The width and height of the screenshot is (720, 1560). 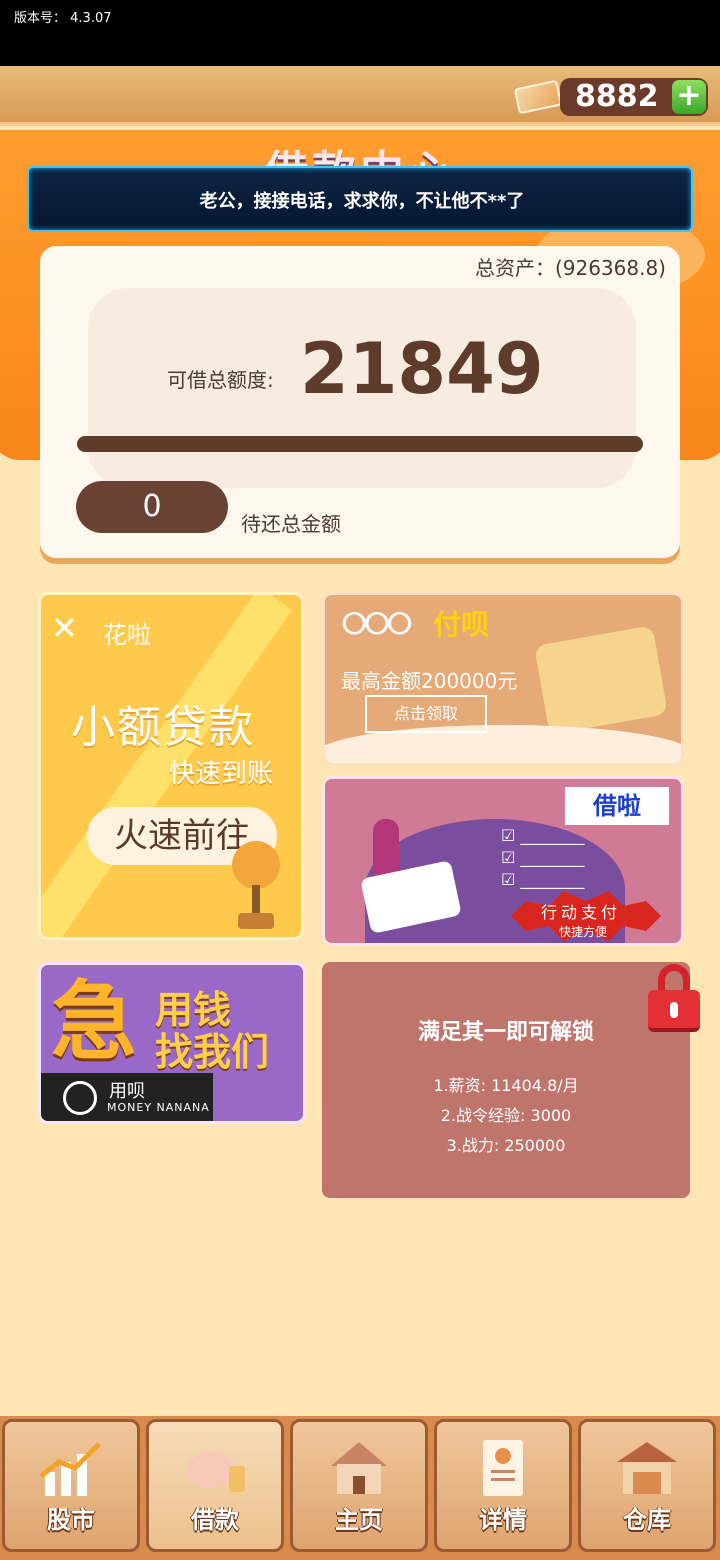 What do you see at coordinates (461, 624) in the screenshot?
I see `fubei-brand: 付呗` at bounding box center [461, 624].